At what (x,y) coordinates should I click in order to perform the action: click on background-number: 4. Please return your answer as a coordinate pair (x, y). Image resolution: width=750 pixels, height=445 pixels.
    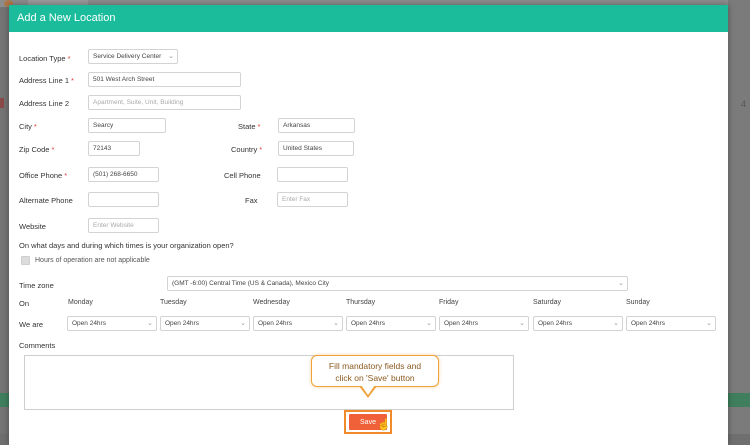
    Looking at the image, I should click on (744, 104).